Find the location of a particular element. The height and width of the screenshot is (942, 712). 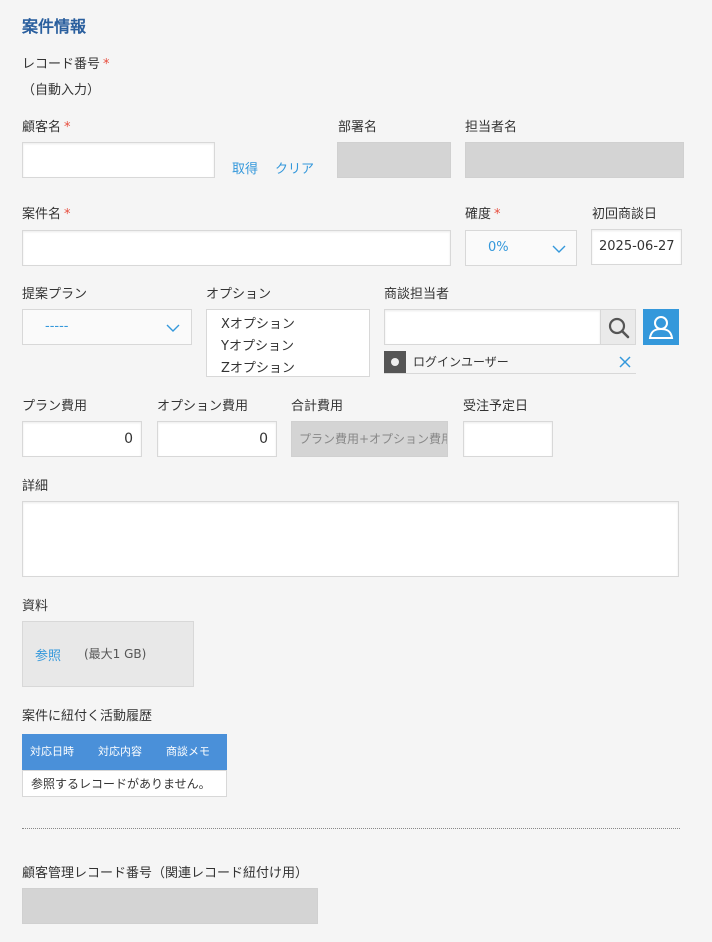

order-date-label: 受注予定日 is located at coordinates (496, 406).